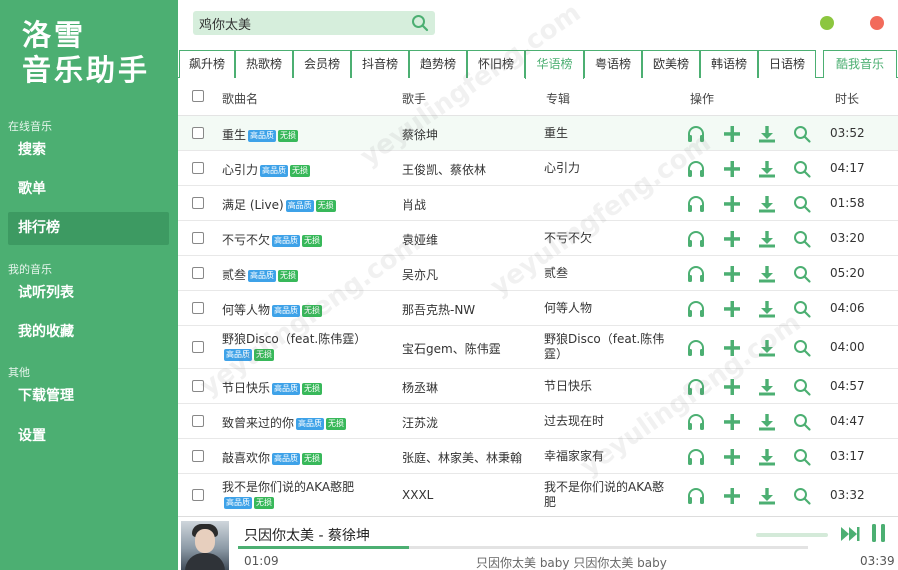 Image resolution: width=898 pixels, height=570 pixels. Describe the element at coordinates (307, 274) in the screenshot. I see `song-name: 贰叁 高品质 无损` at that location.